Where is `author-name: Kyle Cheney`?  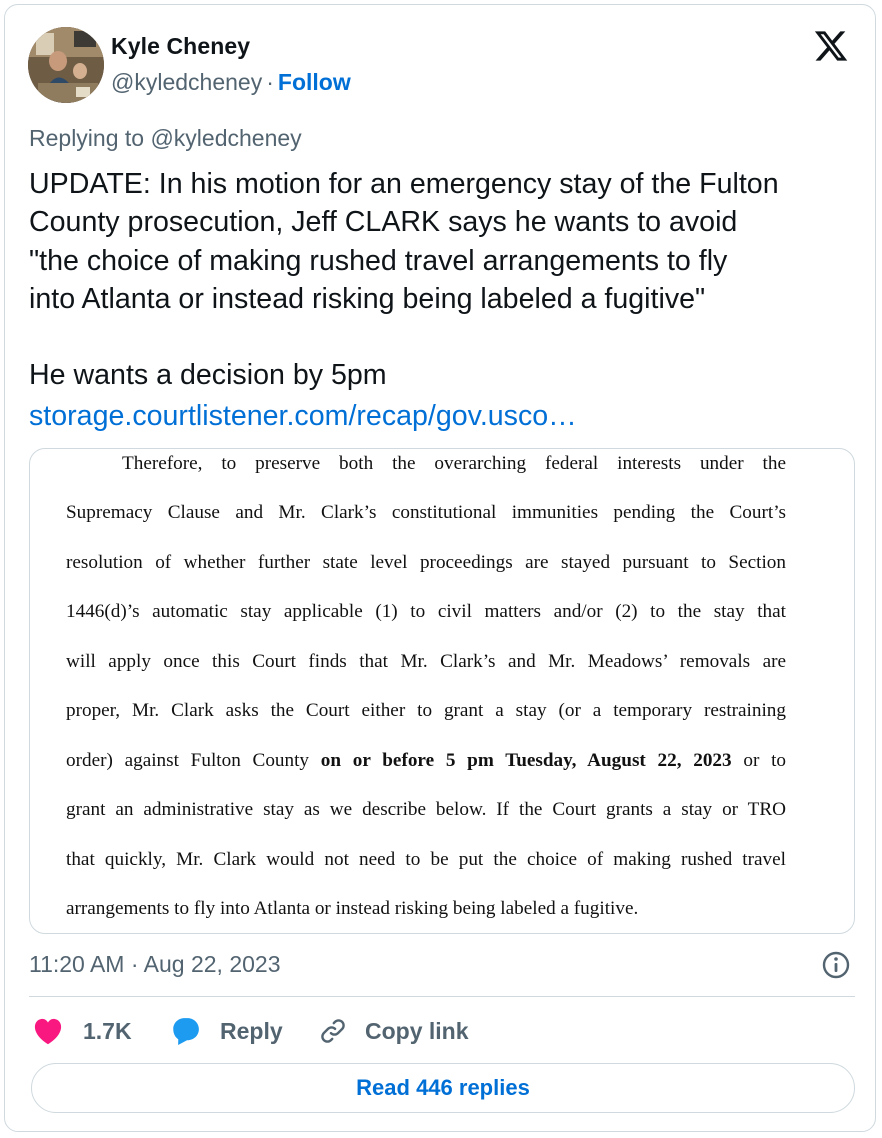 author-name: Kyle Cheney is located at coordinates (180, 46).